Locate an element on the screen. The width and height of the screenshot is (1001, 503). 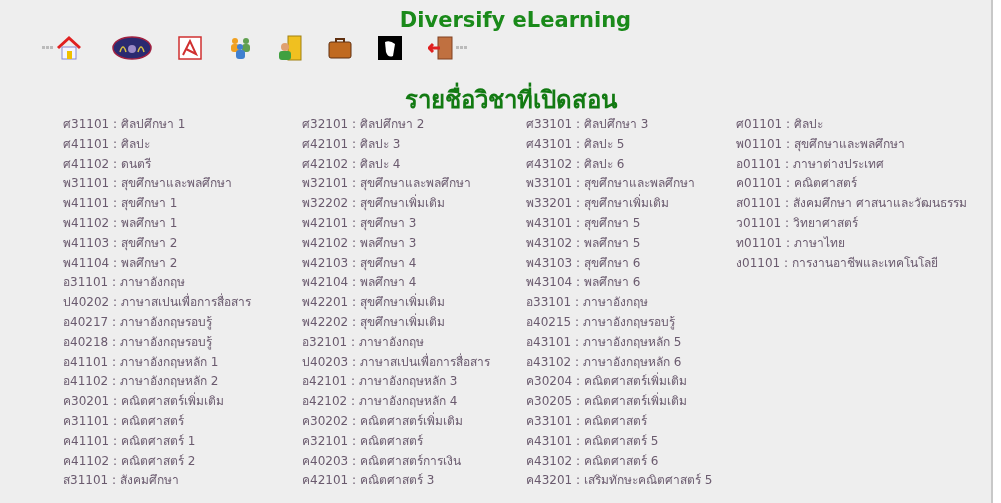
subject-link: พ33101 : สุขศึกษาและพลศึกษา is located at coordinates (631, 184).